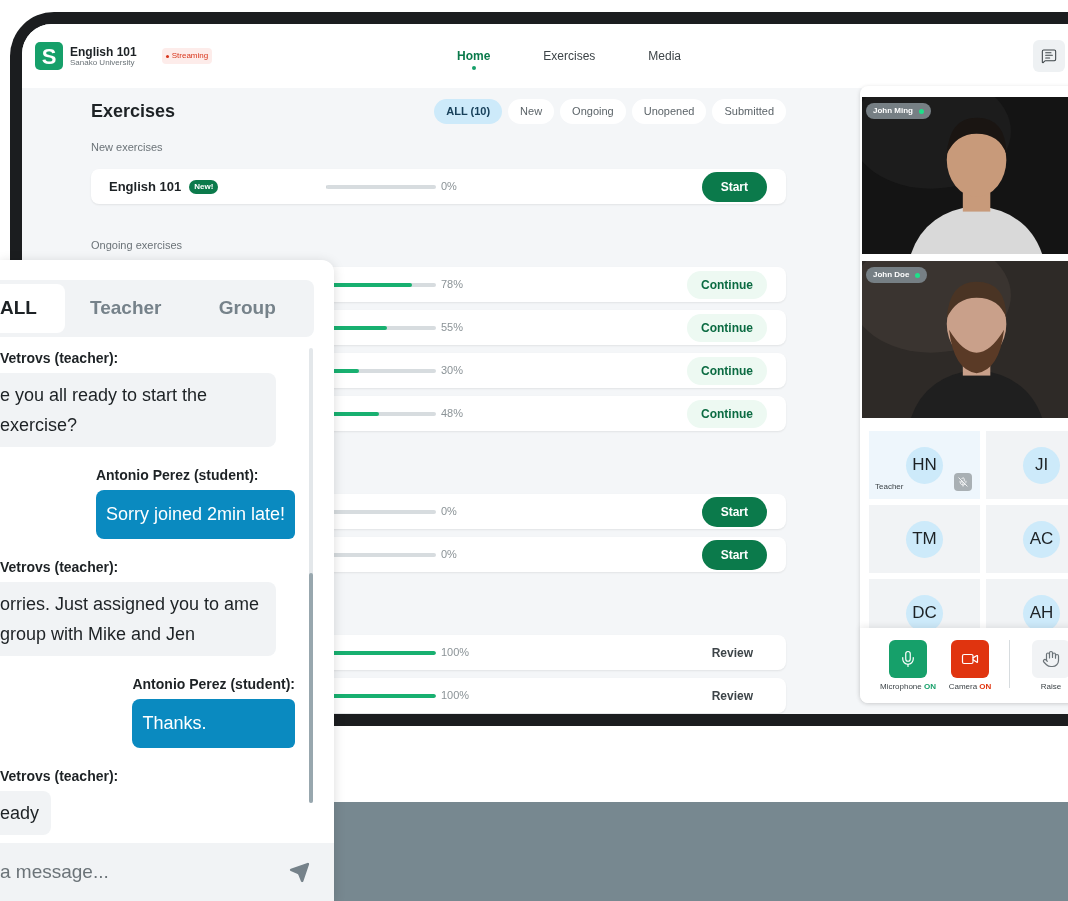 The image size is (1068, 901). I want to click on video-name-tag: John Doe, so click(897, 275).